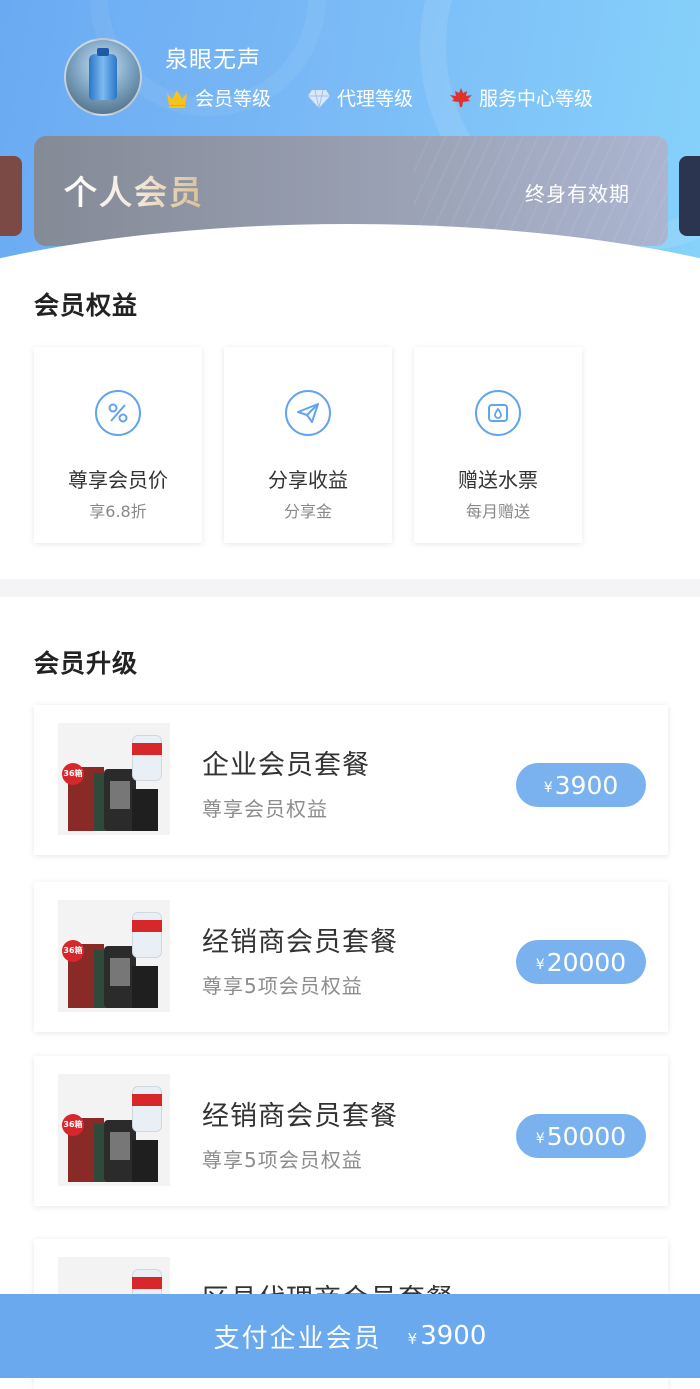 The image size is (700, 1389). I want to click on price-button: ¥ 3900, so click(581, 785).